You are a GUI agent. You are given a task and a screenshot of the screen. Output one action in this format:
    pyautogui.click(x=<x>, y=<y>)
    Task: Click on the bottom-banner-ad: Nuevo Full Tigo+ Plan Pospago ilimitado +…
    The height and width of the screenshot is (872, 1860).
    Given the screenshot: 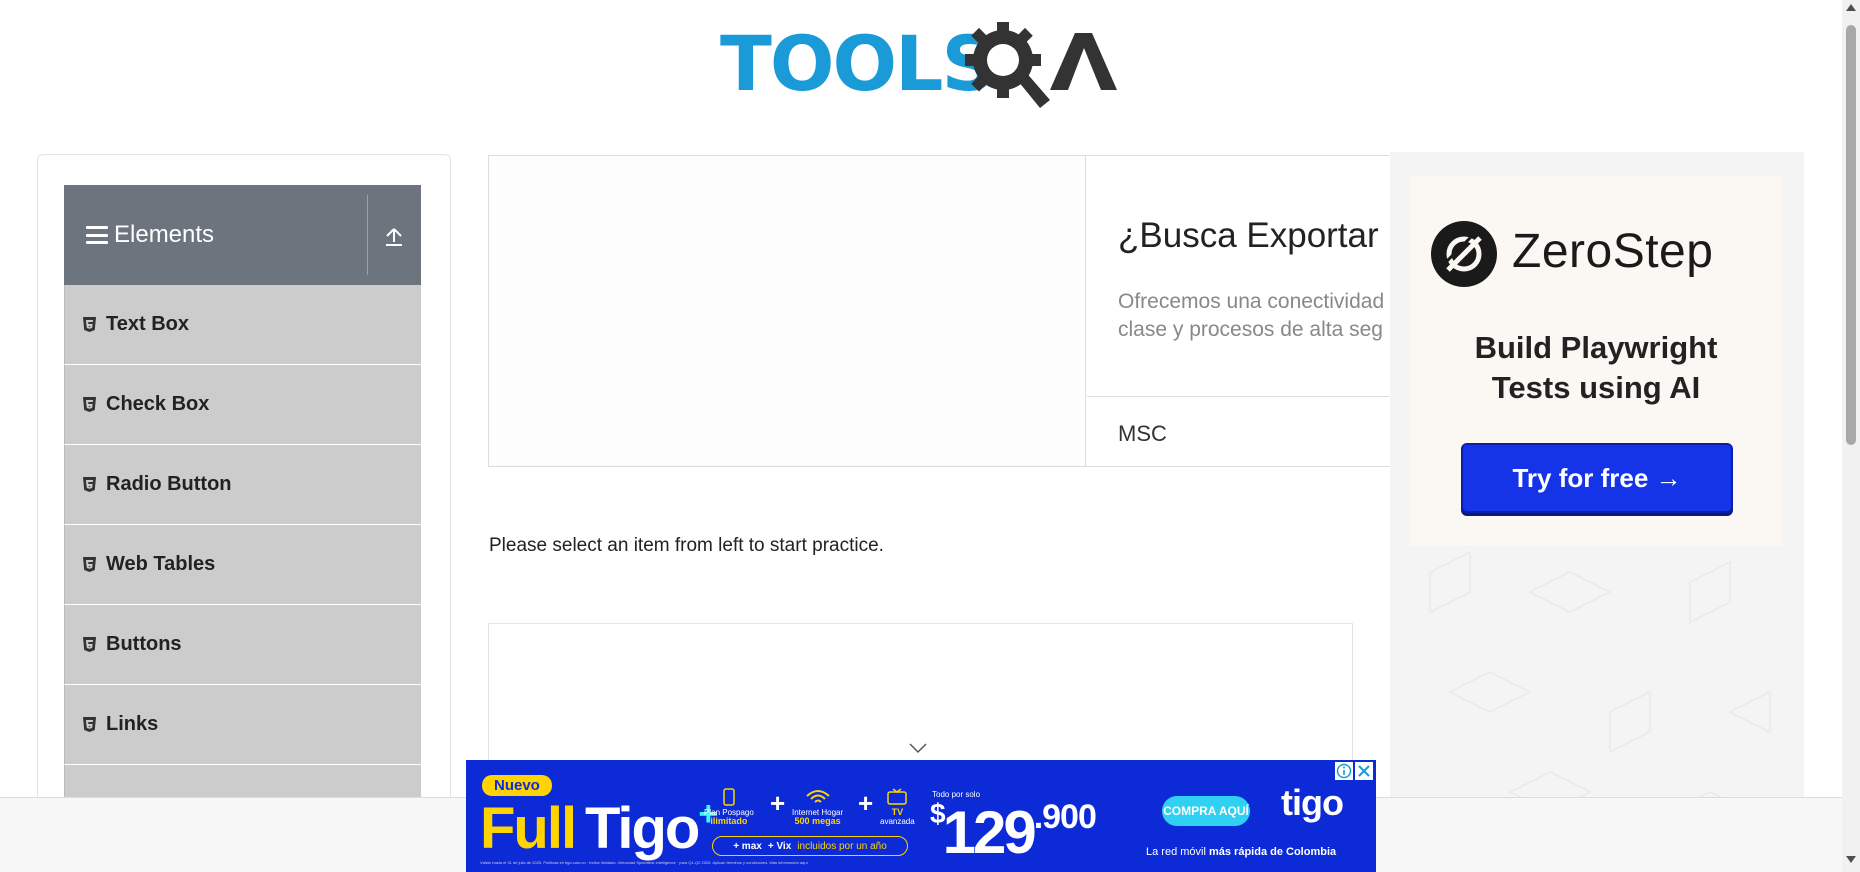 What is the action you would take?
    pyautogui.click(x=921, y=816)
    